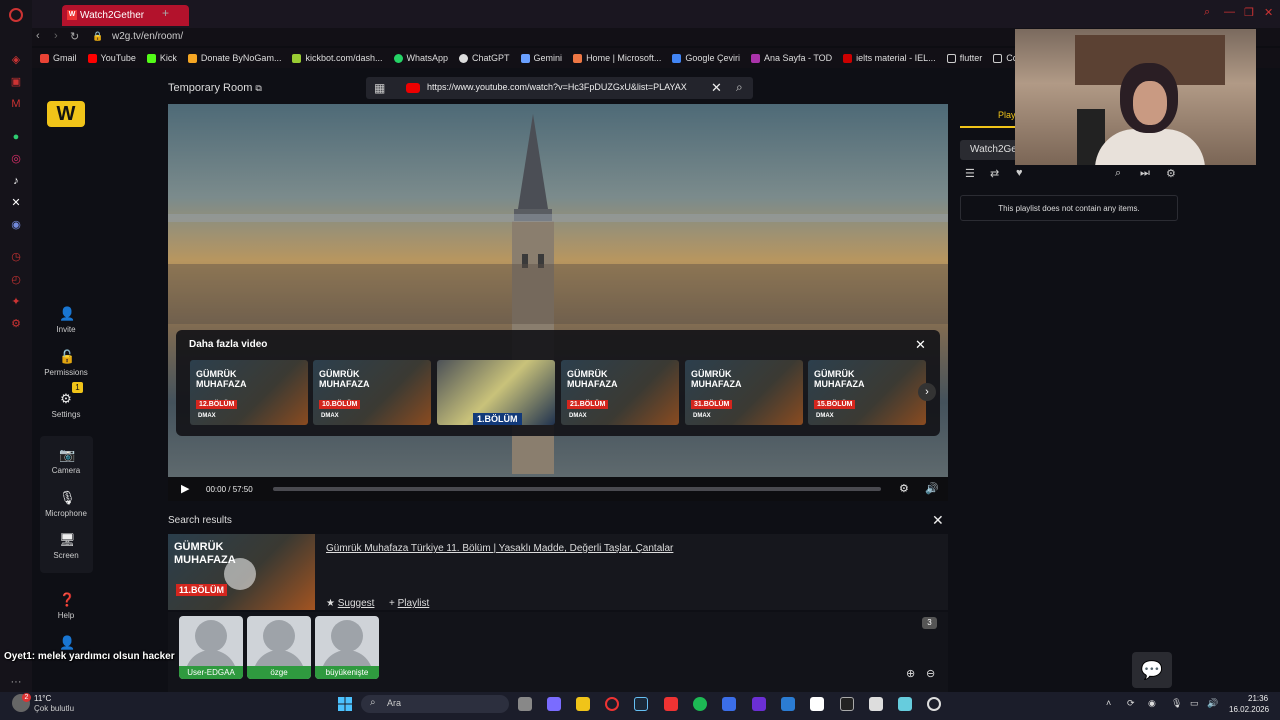 This screenshot has width=1280, height=720. What do you see at coordinates (994, 173) in the screenshot?
I see `shuffle-icon: ⇄` at bounding box center [994, 173].